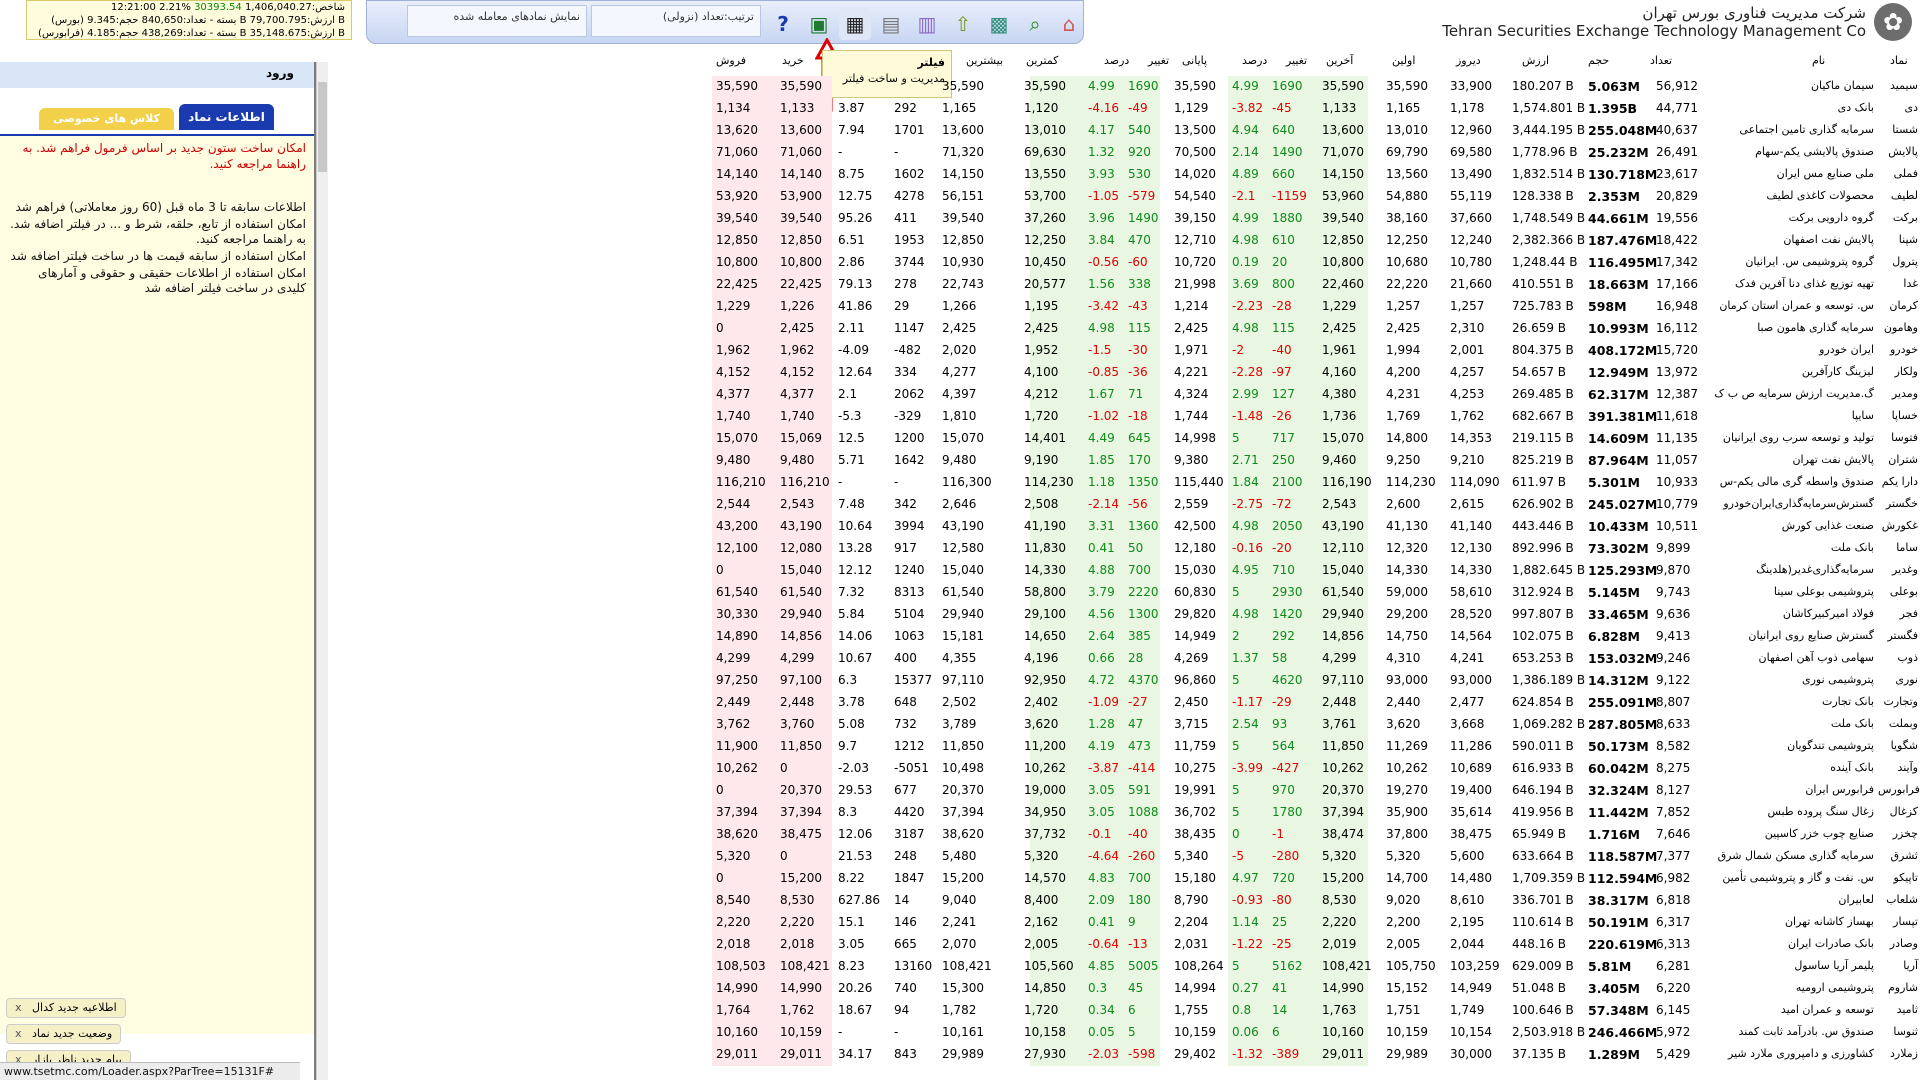  What do you see at coordinates (322, 571) in the screenshot?
I see `panel-scrollbar` at bounding box center [322, 571].